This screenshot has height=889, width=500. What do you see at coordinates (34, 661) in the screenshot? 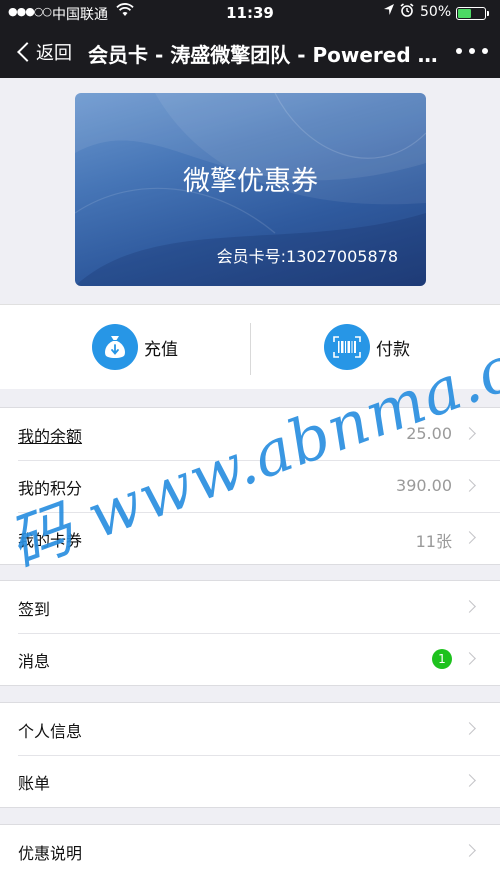
I see `messages-label: 消息` at bounding box center [34, 661].